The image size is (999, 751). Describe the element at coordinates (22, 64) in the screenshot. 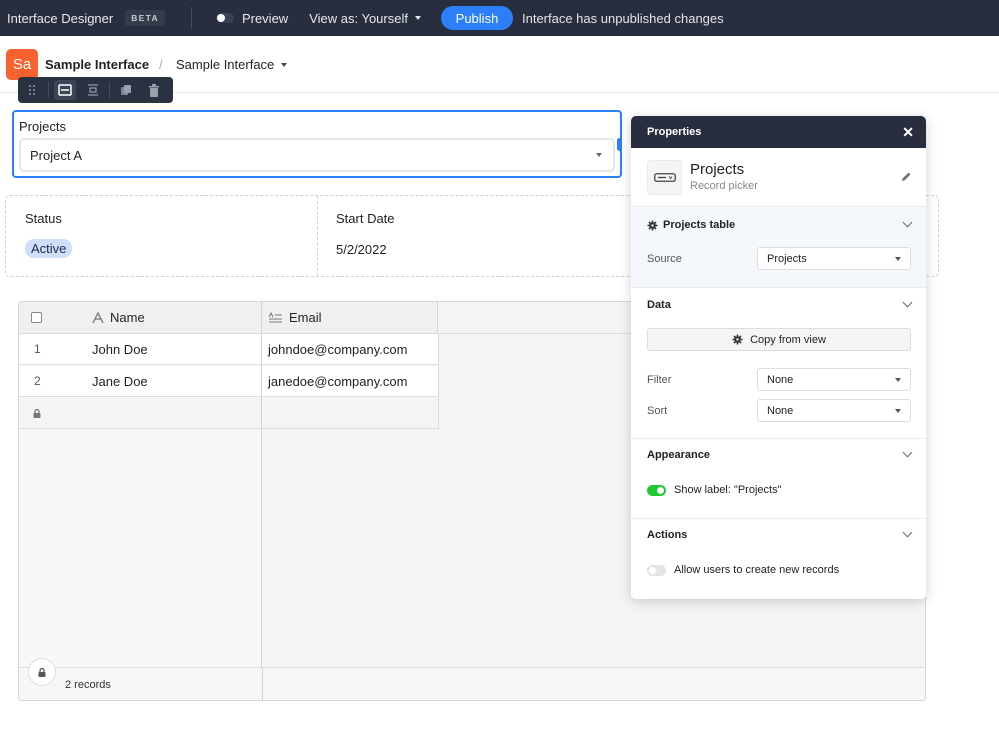

I see `interface-logo: Sa` at that location.